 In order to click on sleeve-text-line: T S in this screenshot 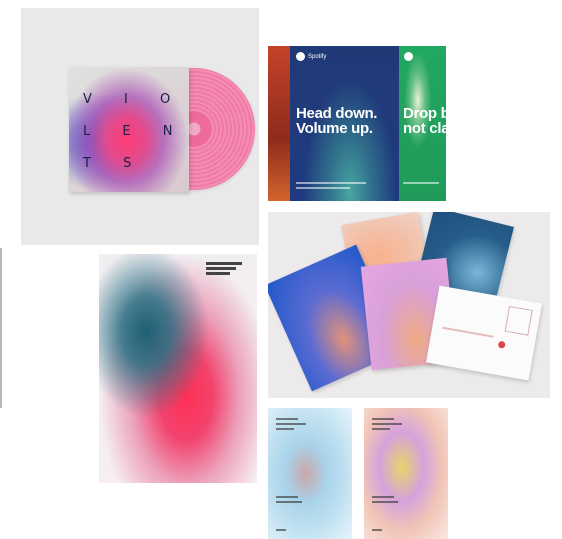, I will do `click(114, 163)`.